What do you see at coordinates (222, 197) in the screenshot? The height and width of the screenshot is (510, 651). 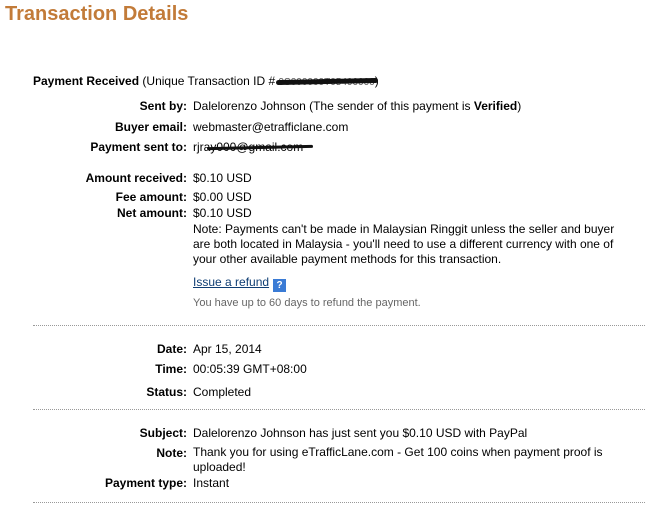 I see `fee-amount-value: $0.00 USD` at bounding box center [222, 197].